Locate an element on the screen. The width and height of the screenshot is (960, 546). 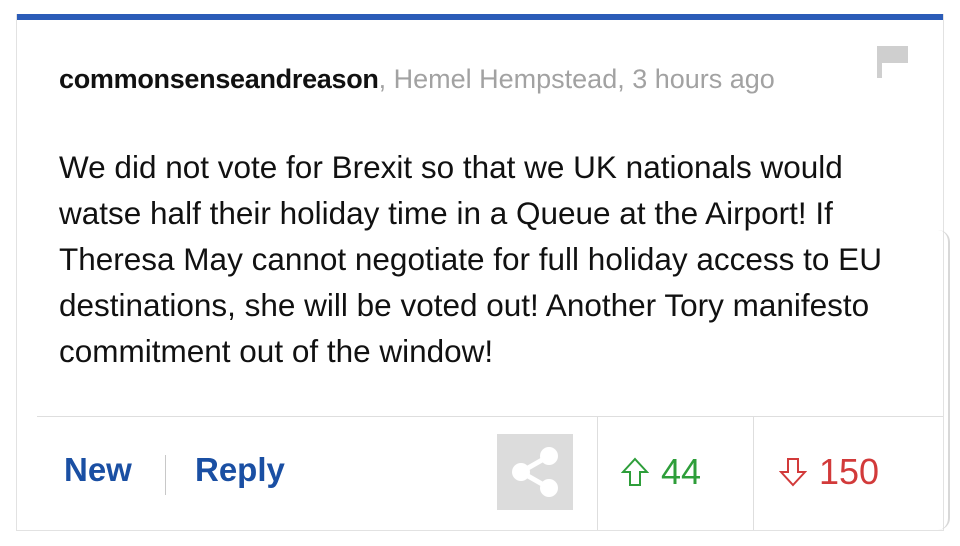
upvote-button: 44 is located at coordinates (661, 472).